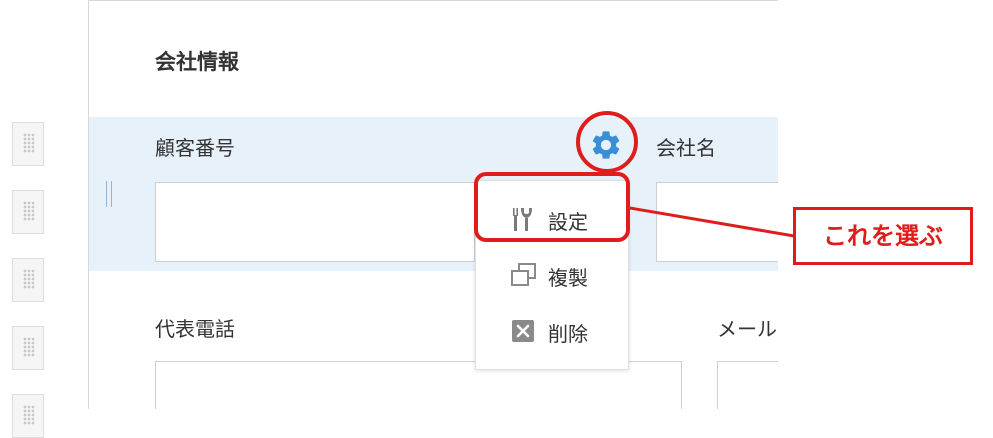  I want to click on menu-item-delete-label: 削除, so click(568, 334).